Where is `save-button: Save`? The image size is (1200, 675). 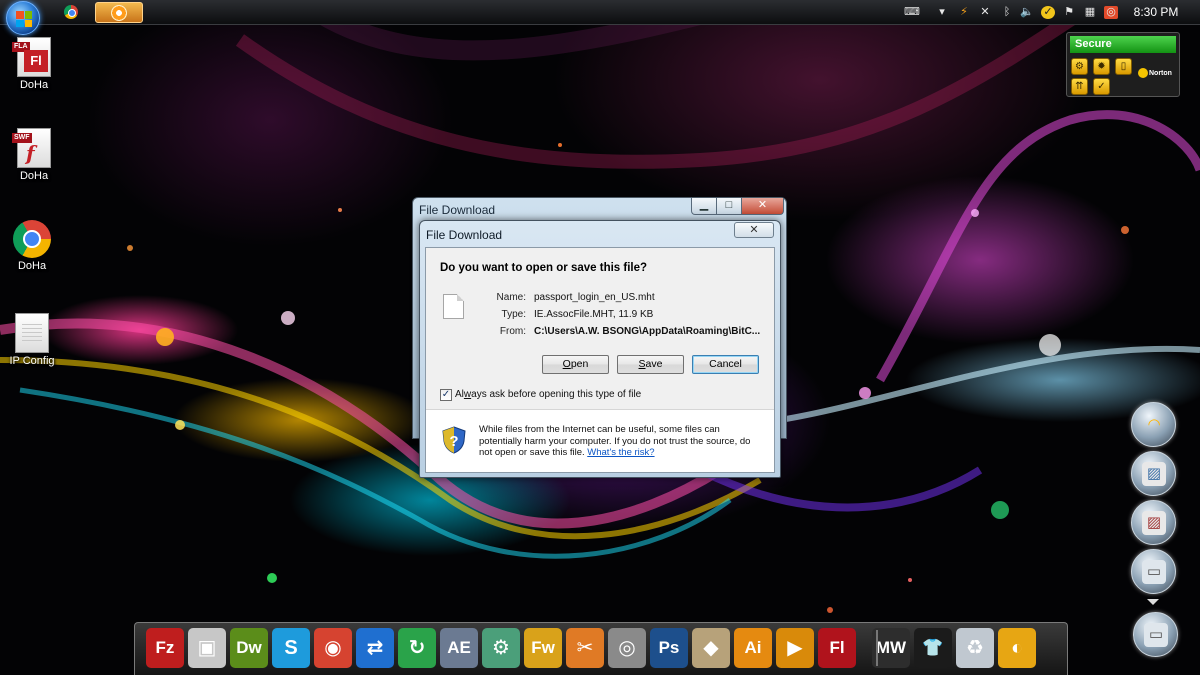 save-button: Save is located at coordinates (650, 364).